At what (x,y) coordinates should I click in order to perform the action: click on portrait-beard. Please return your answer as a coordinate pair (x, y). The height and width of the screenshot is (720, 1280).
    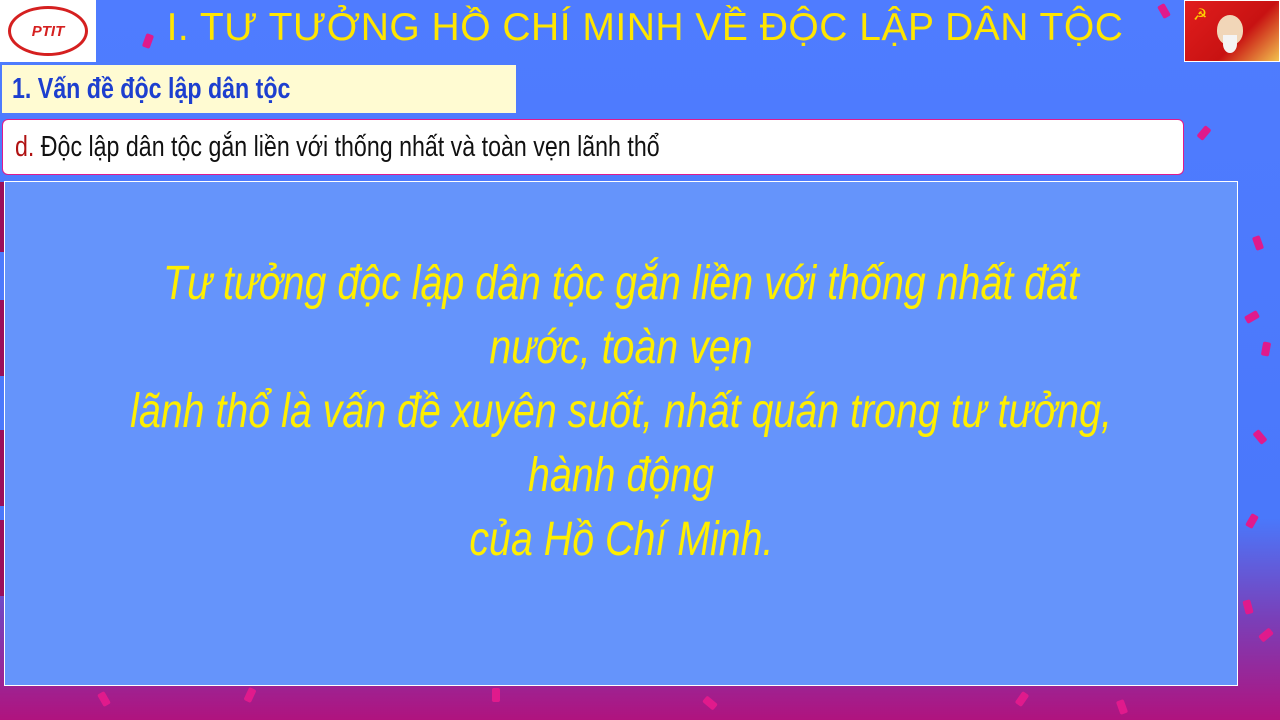
    Looking at the image, I should click on (1230, 44).